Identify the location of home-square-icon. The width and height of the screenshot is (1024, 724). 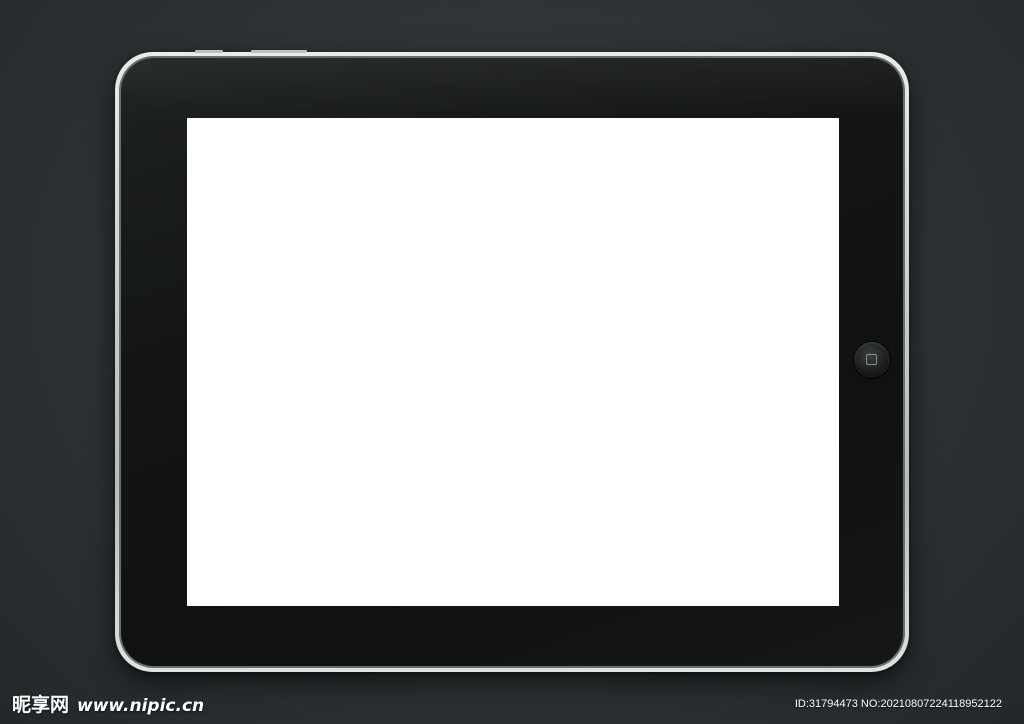
(871, 359).